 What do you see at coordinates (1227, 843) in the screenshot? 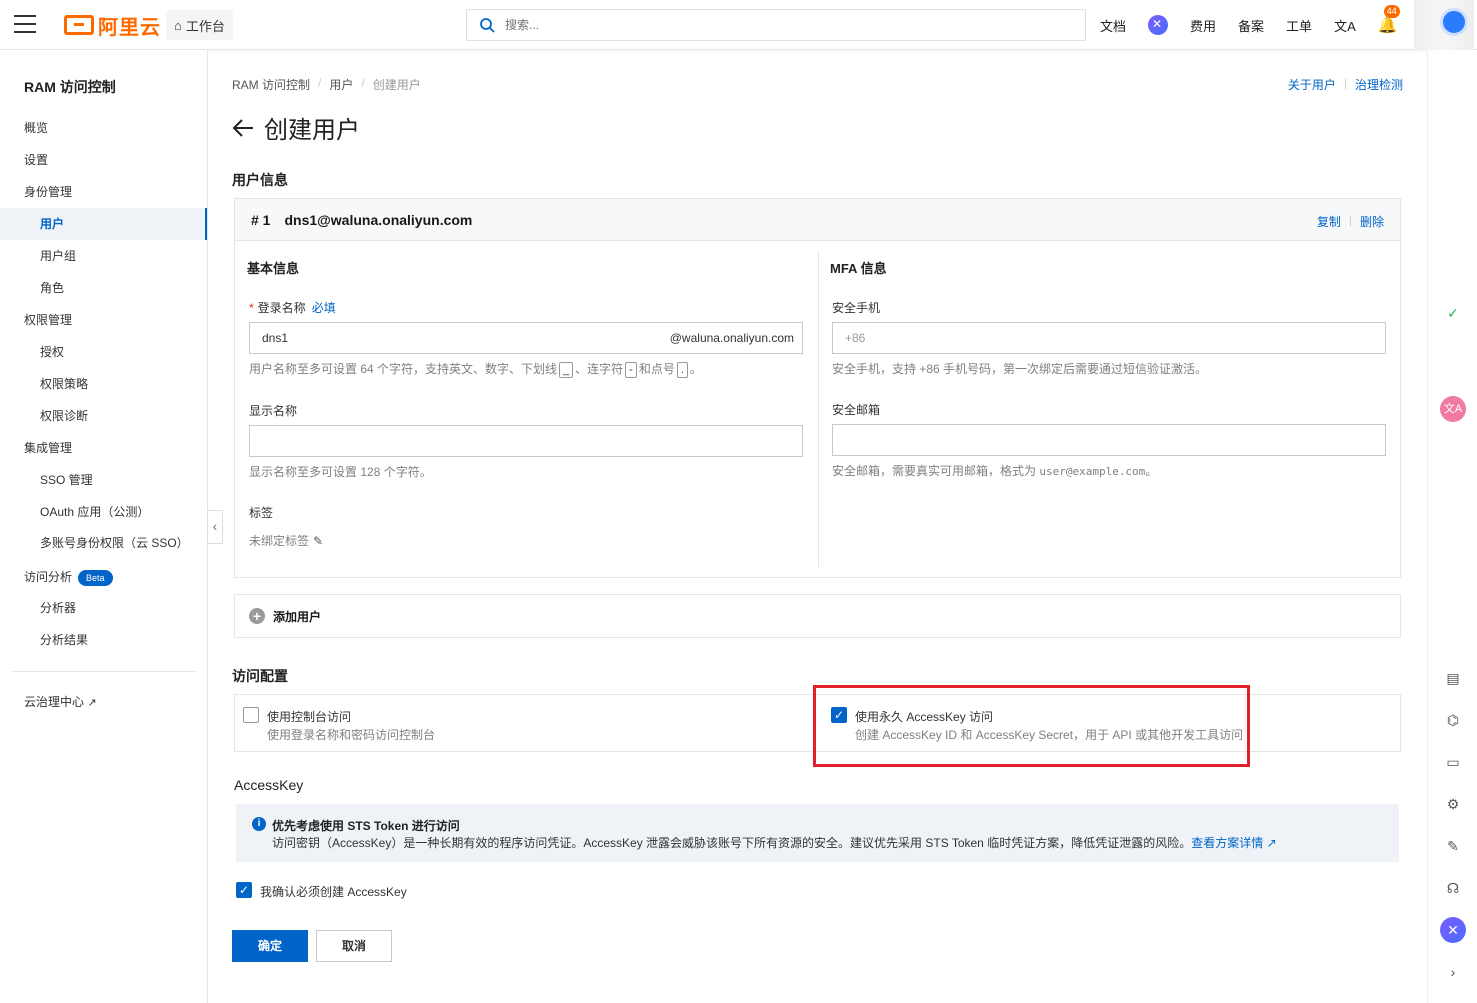
I see `view-solution-label: 查看方案详情` at bounding box center [1227, 843].